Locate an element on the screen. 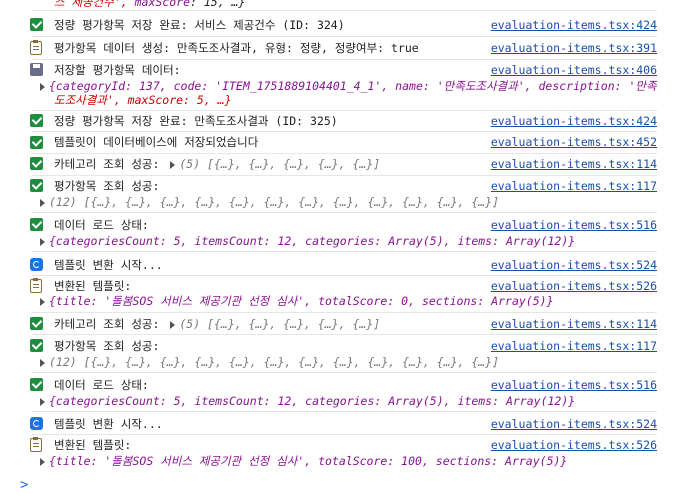 The image size is (679, 498). fragment-string: 스 제공건수 is located at coordinates (84, 4).